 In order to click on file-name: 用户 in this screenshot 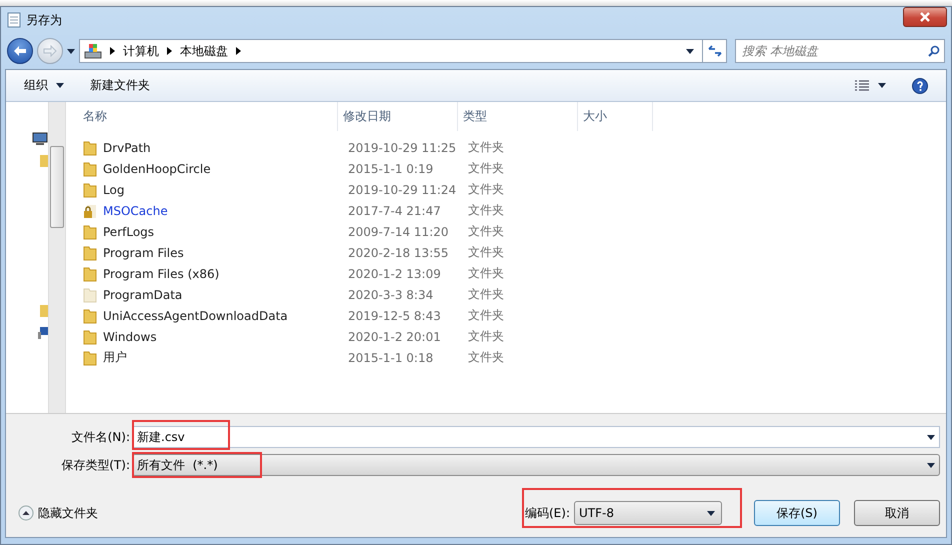, I will do `click(115, 357)`.